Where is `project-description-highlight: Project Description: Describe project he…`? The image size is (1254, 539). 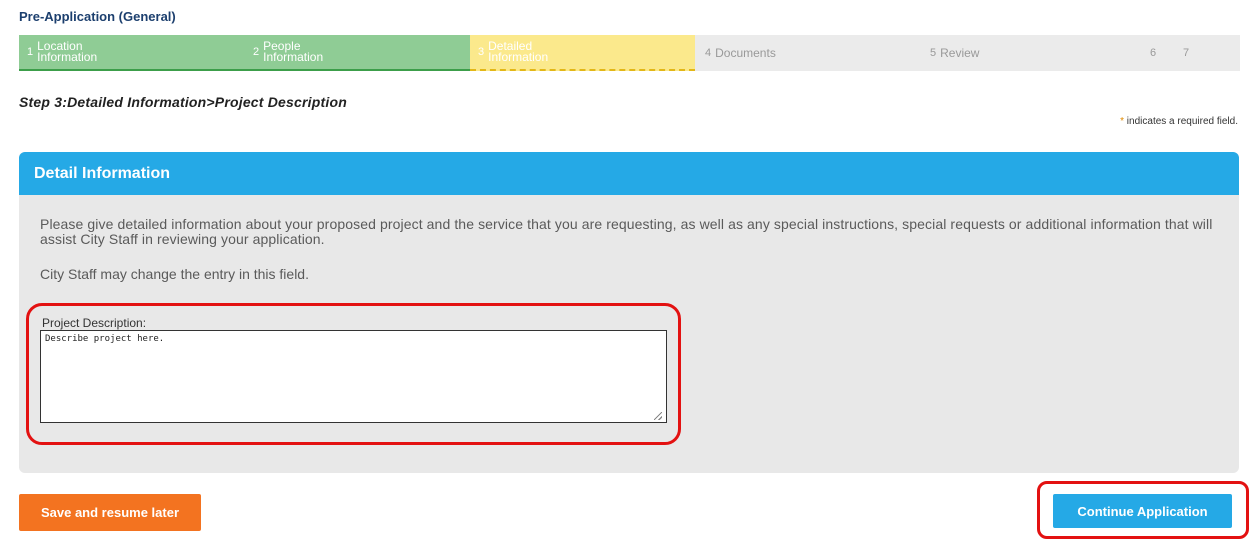
project-description-highlight: Project Description: Describe project he… is located at coordinates (353, 374).